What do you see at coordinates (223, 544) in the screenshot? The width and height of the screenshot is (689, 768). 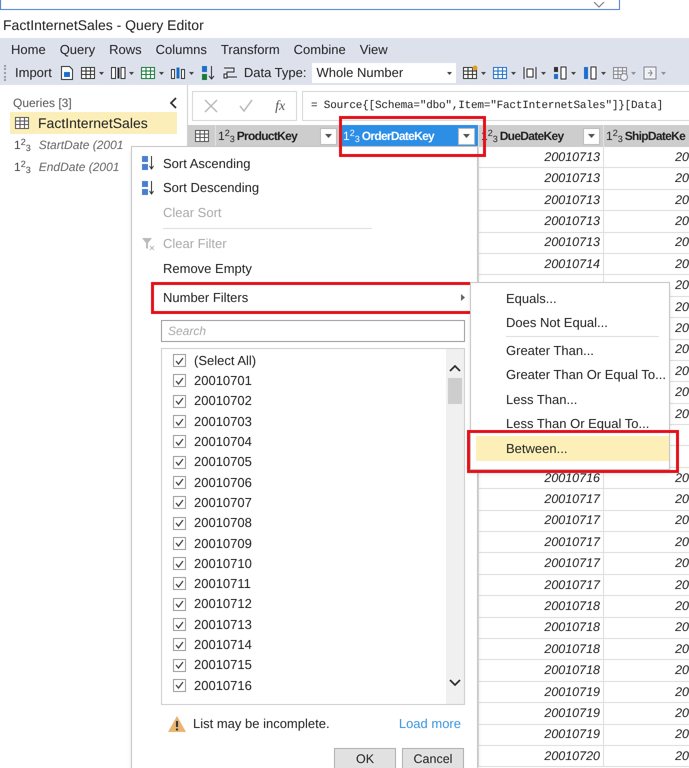 I see `value-label: 20010709` at bounding box center [223, 544].